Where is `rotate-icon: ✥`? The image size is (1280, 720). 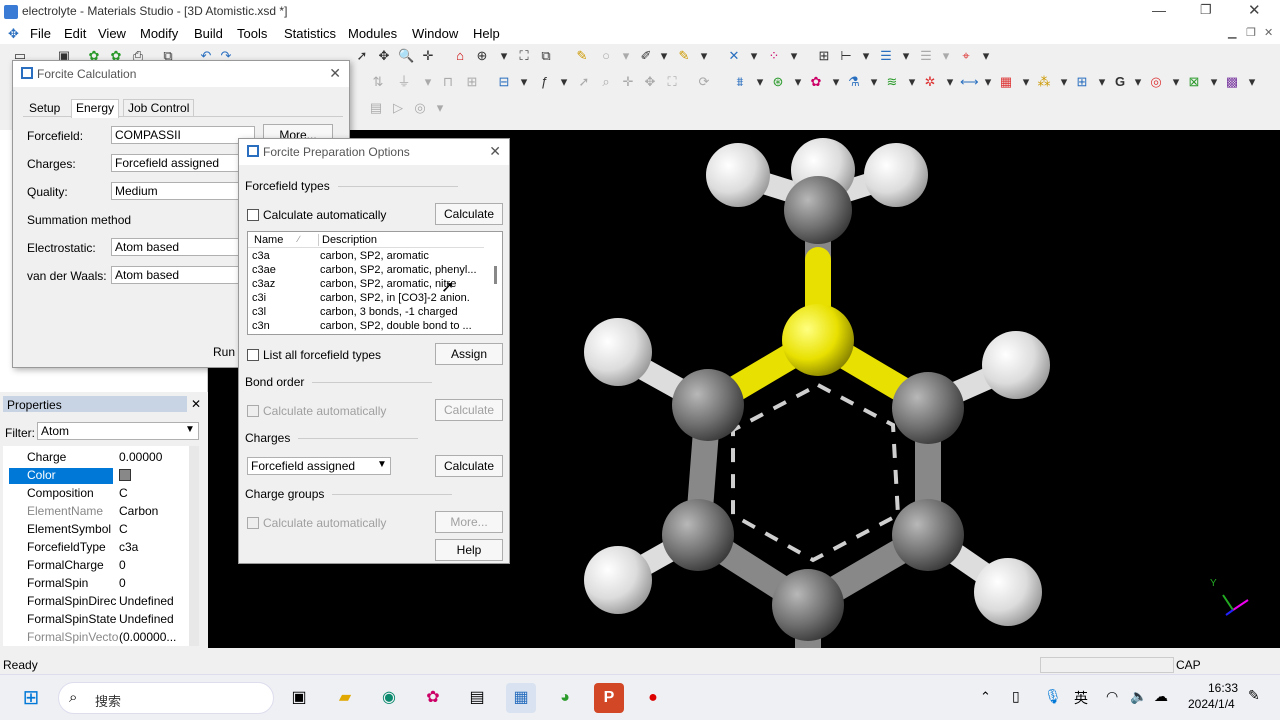
rotate-icon: ✥ is located at coordinates (384, 56).